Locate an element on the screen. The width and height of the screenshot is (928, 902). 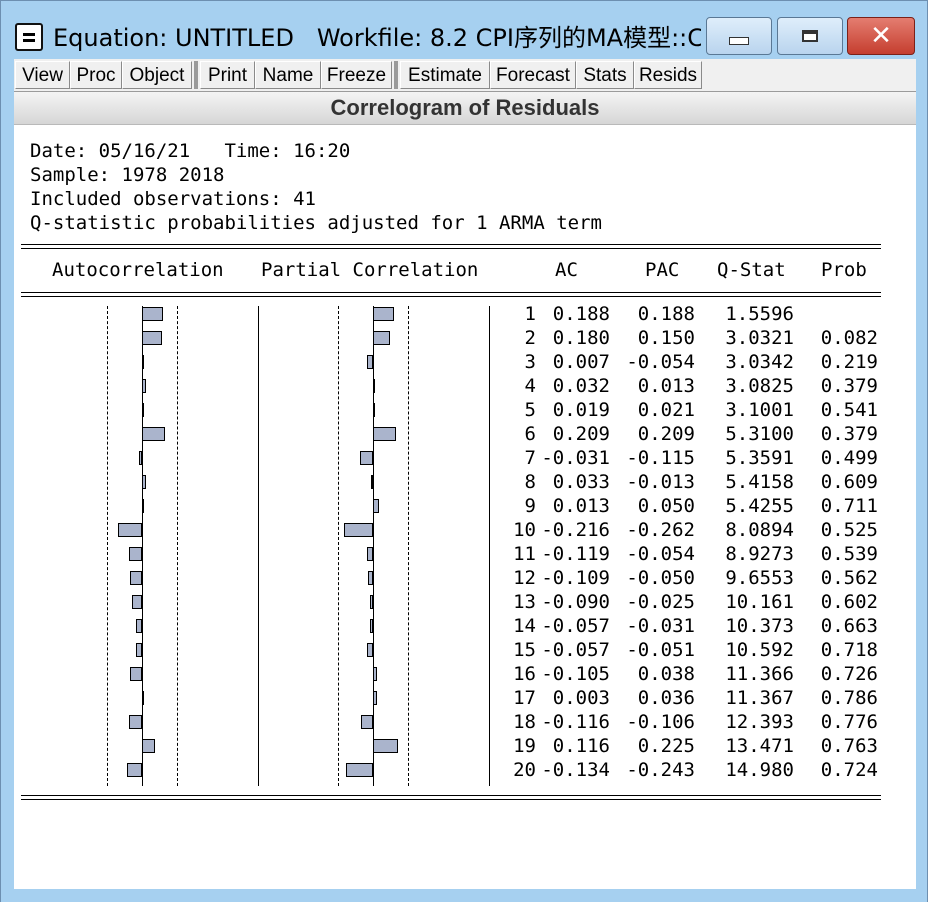
proc-button: Proc is located at coordinates (96, 75).